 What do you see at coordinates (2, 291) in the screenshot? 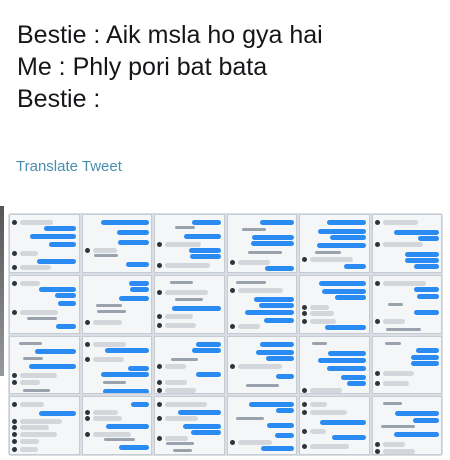
I see `image-edge-shadow` at bounding box center [2, 291].